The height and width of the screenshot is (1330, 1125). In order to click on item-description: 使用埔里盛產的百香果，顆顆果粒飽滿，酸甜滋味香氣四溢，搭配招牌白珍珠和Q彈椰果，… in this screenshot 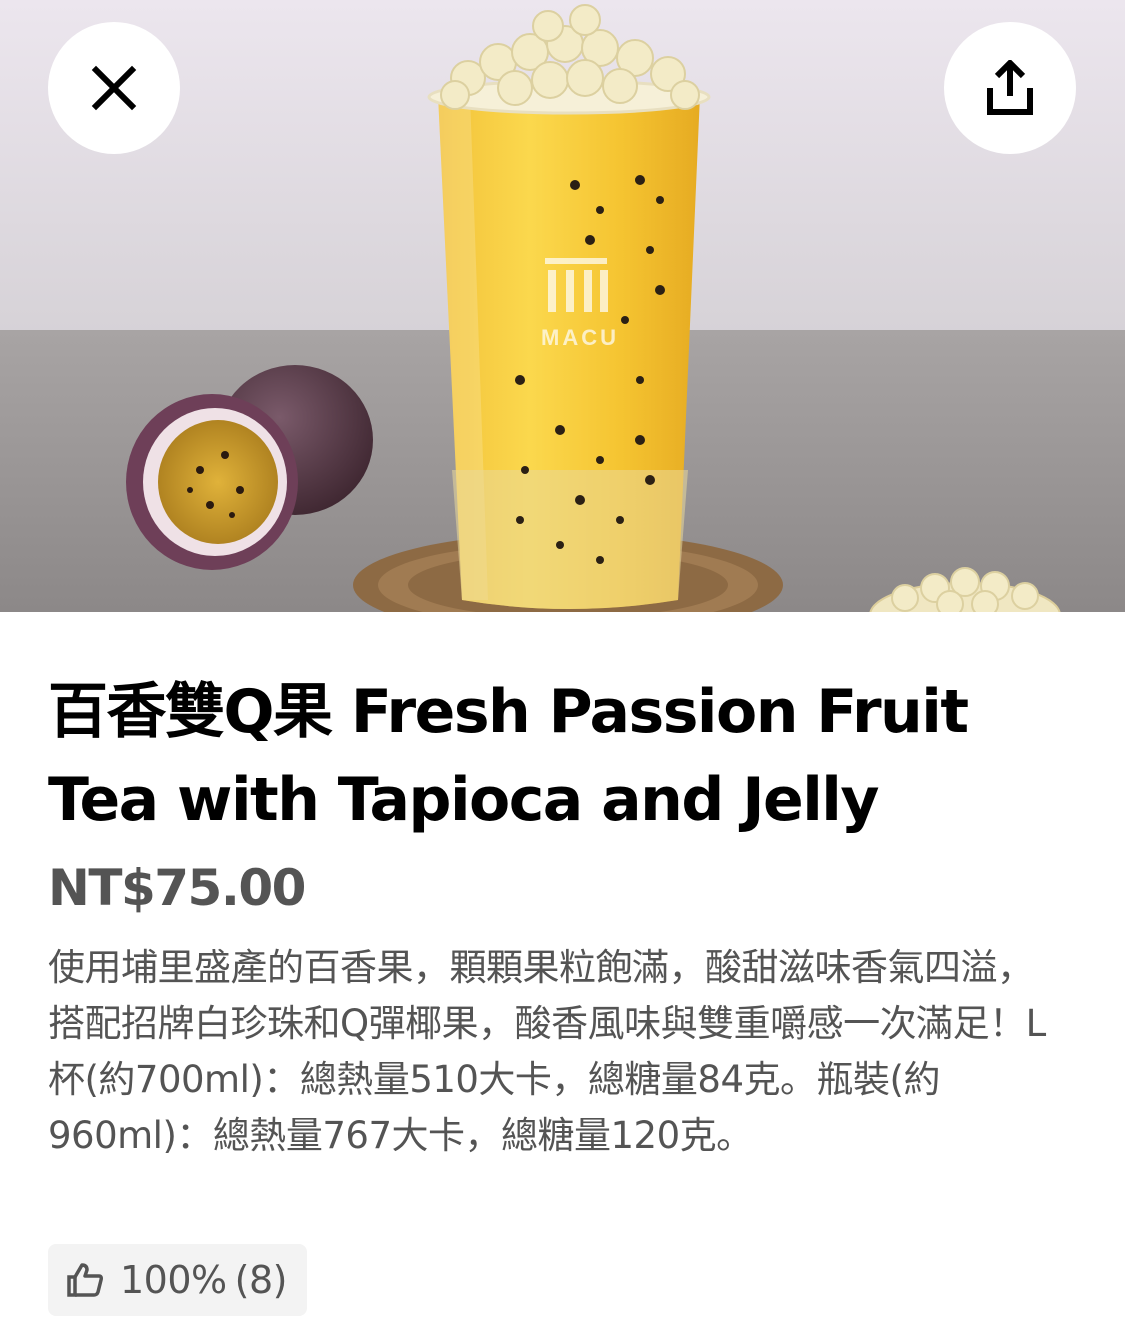, I will do `click(547, 1051)`.